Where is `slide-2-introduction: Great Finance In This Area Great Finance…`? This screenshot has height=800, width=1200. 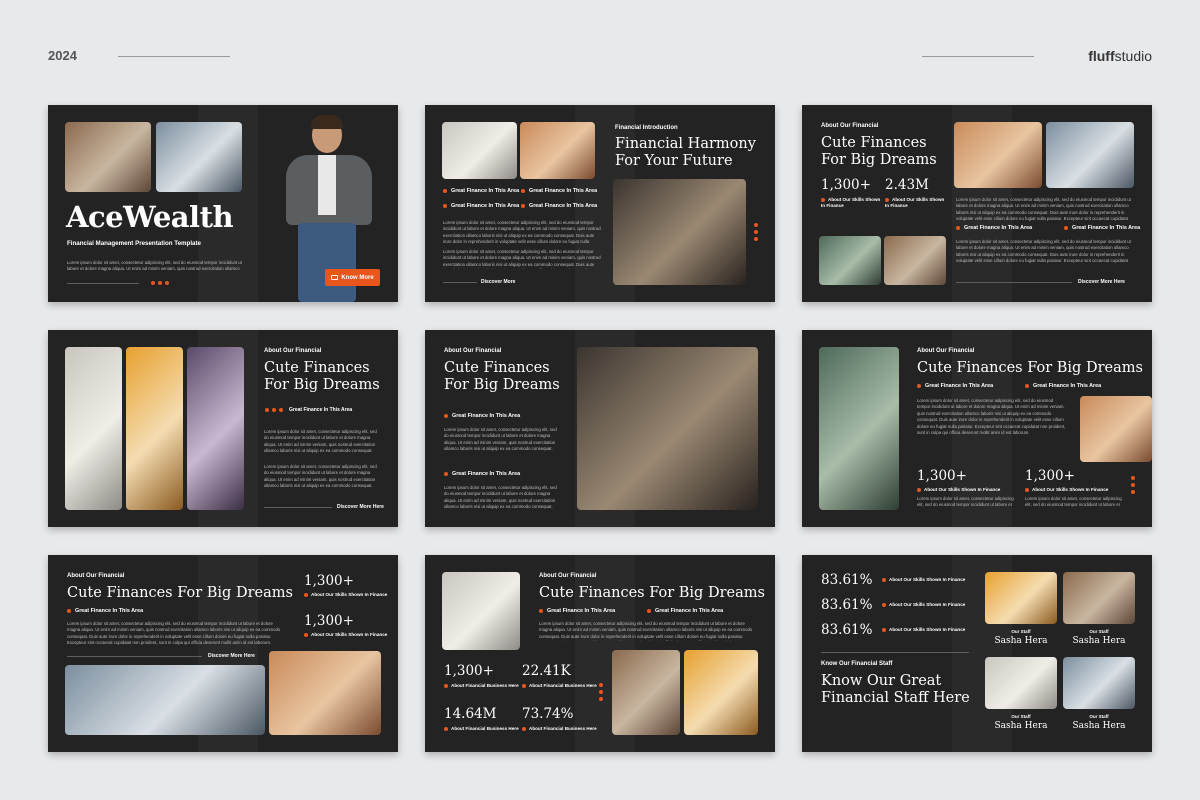
slide-2-introduction: Great Finance In This Area Great Finance… is located at coordinates (600, 203).